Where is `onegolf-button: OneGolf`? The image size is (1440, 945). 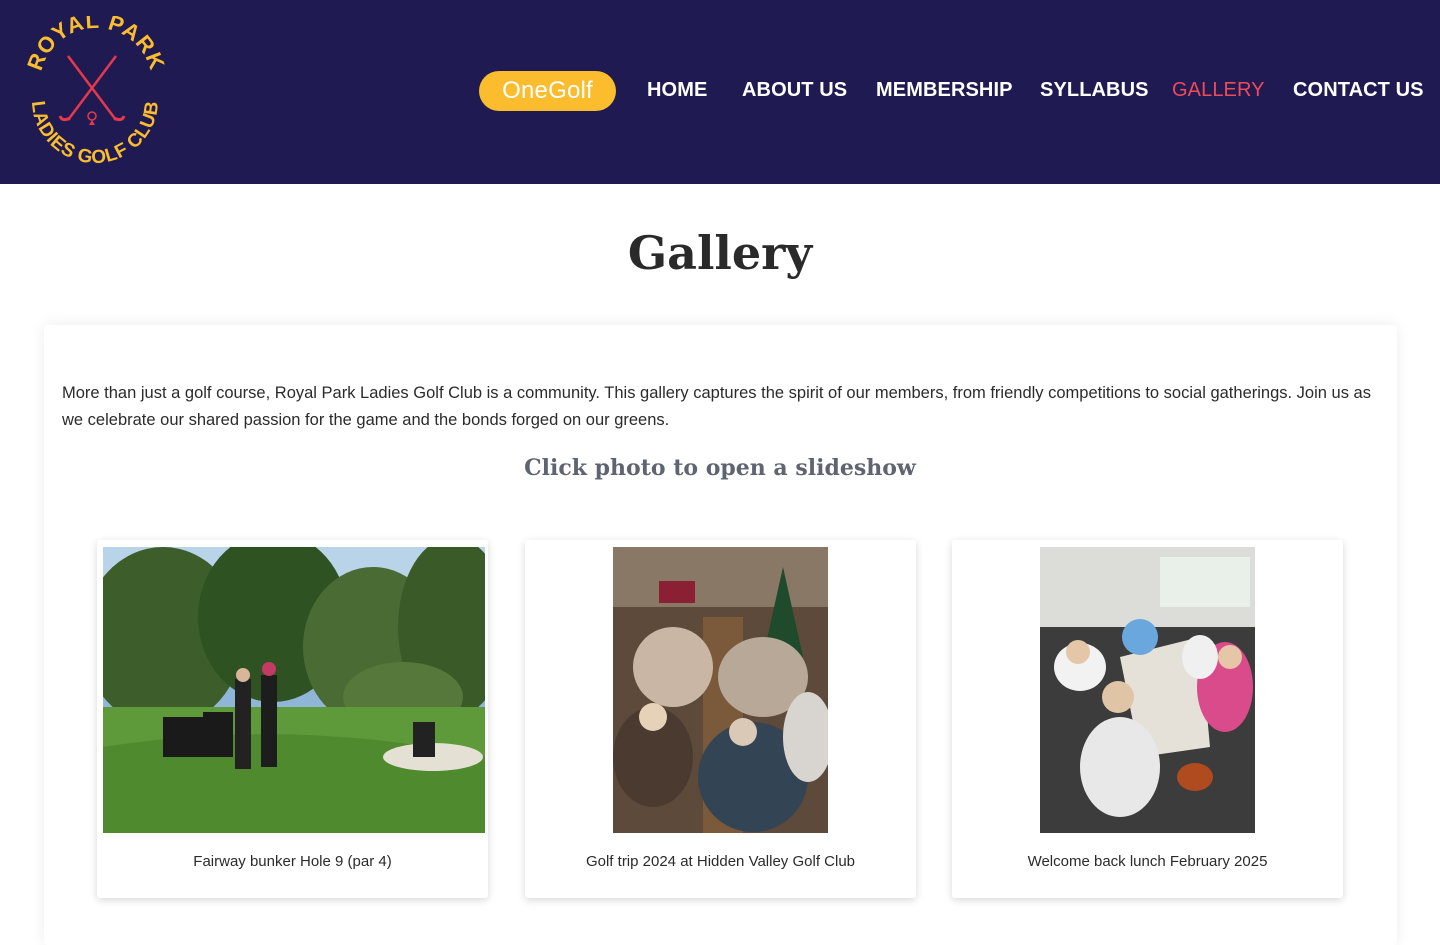 onegolf-button: OneGolf is located at coordinates (547, 91).